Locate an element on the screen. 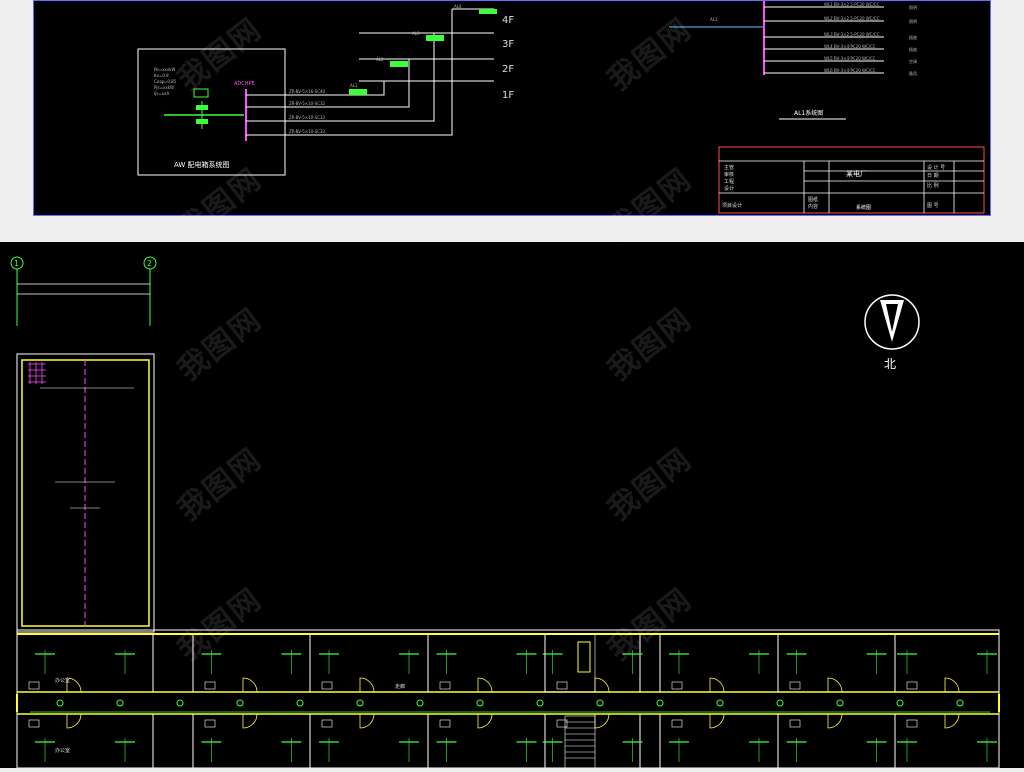  svg-text: 备用 is located at coordinates (913, 73).